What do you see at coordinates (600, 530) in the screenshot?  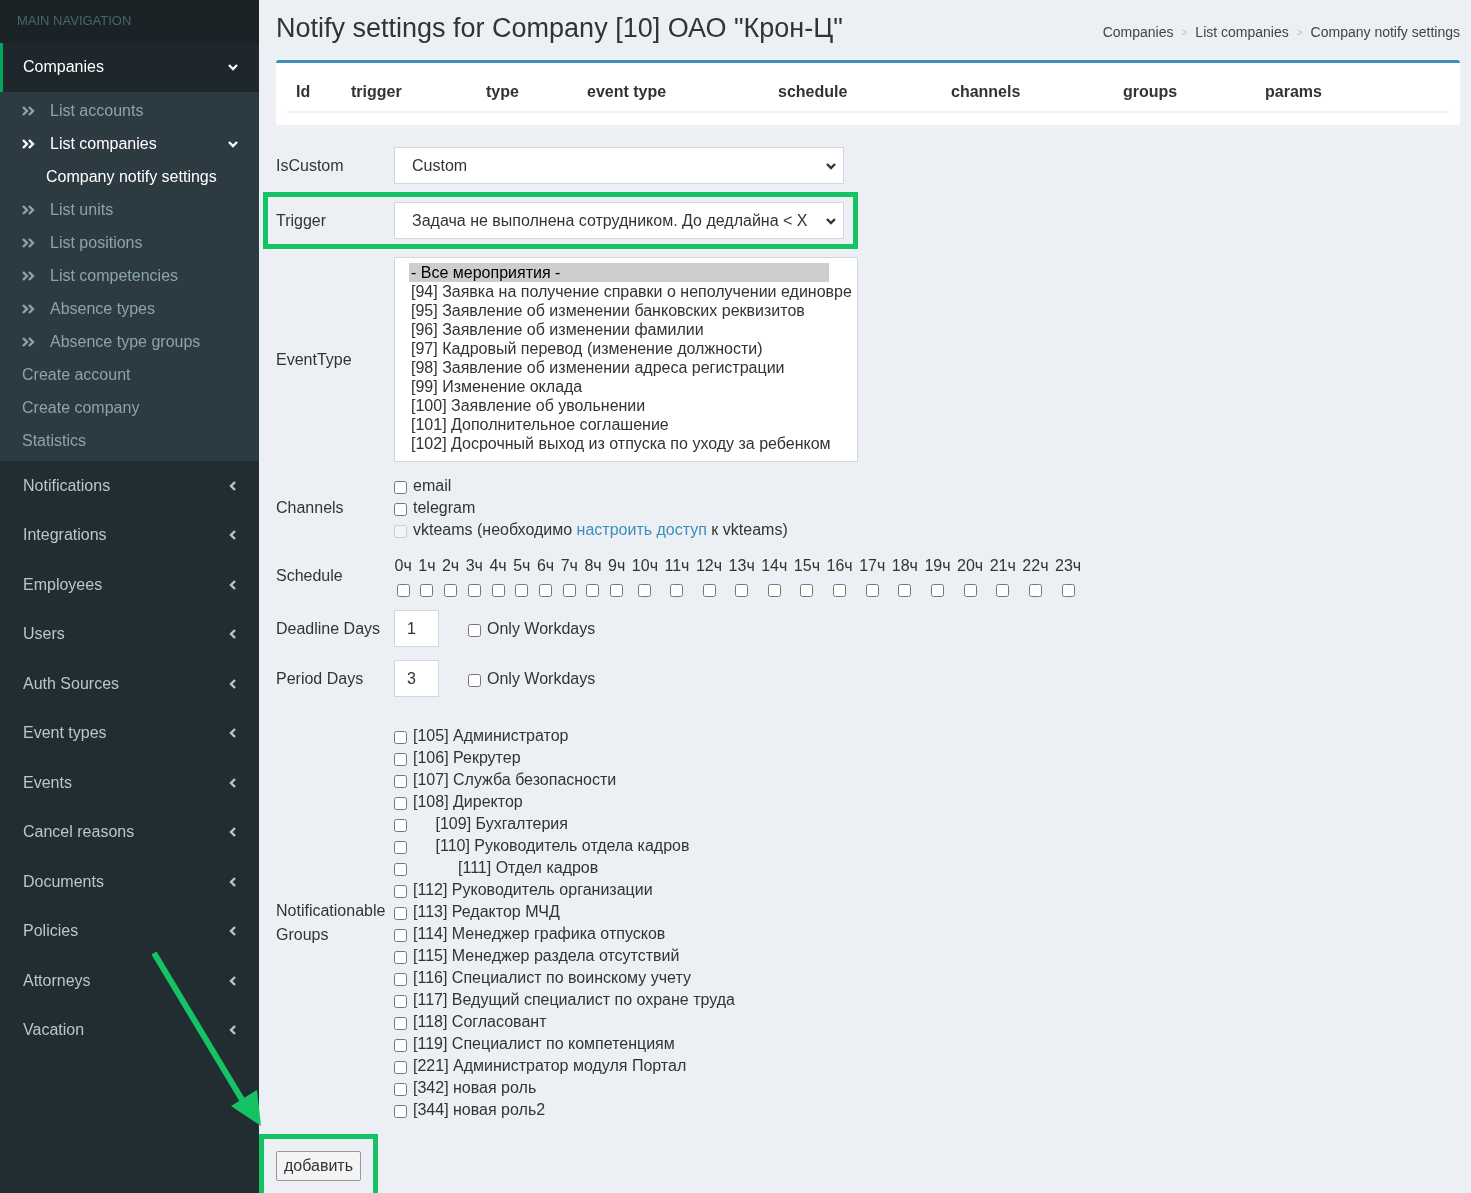 I see `channel-label: vkteams (необходимо настроить доступ к vkteams)` at bounding box center [600, 530].